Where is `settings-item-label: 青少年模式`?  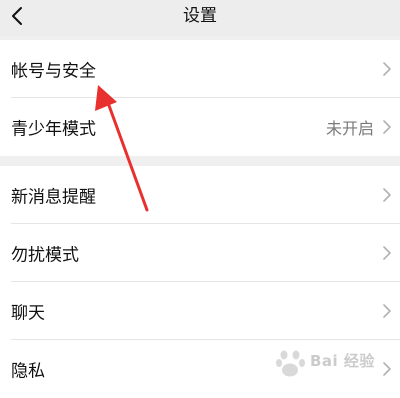
settings-item-label: 青少年模式 is located at coordinates (53, 129).